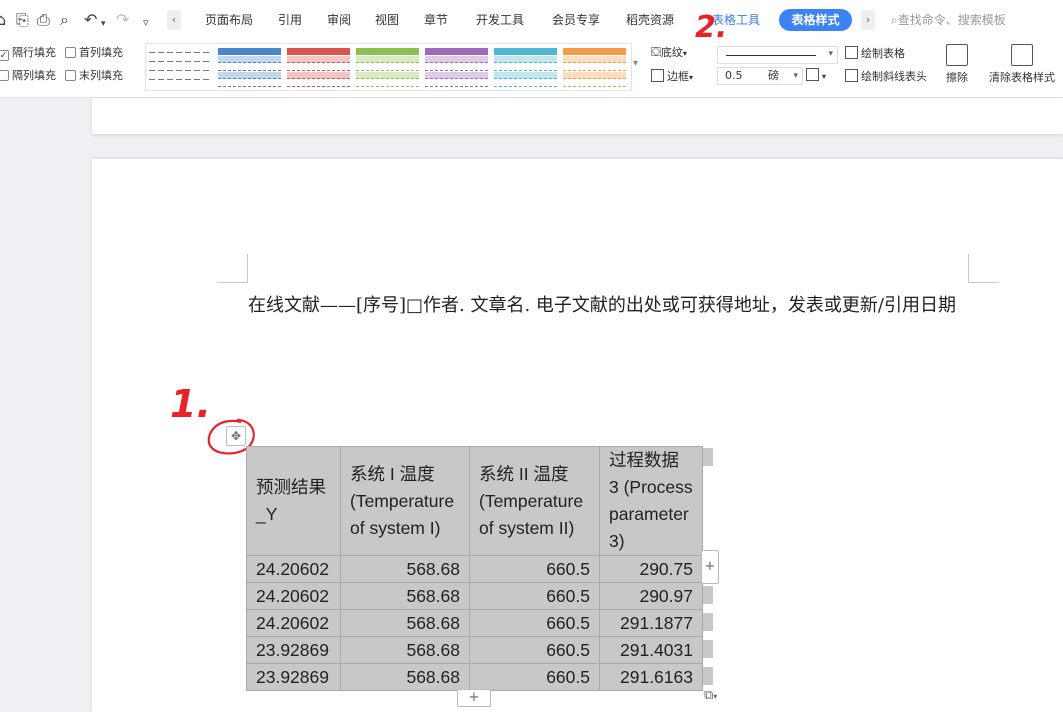 The width and height of the screenshot is (1063, 712). I want to click on first-column-checkbox: 首列填充, so click(94, 53).